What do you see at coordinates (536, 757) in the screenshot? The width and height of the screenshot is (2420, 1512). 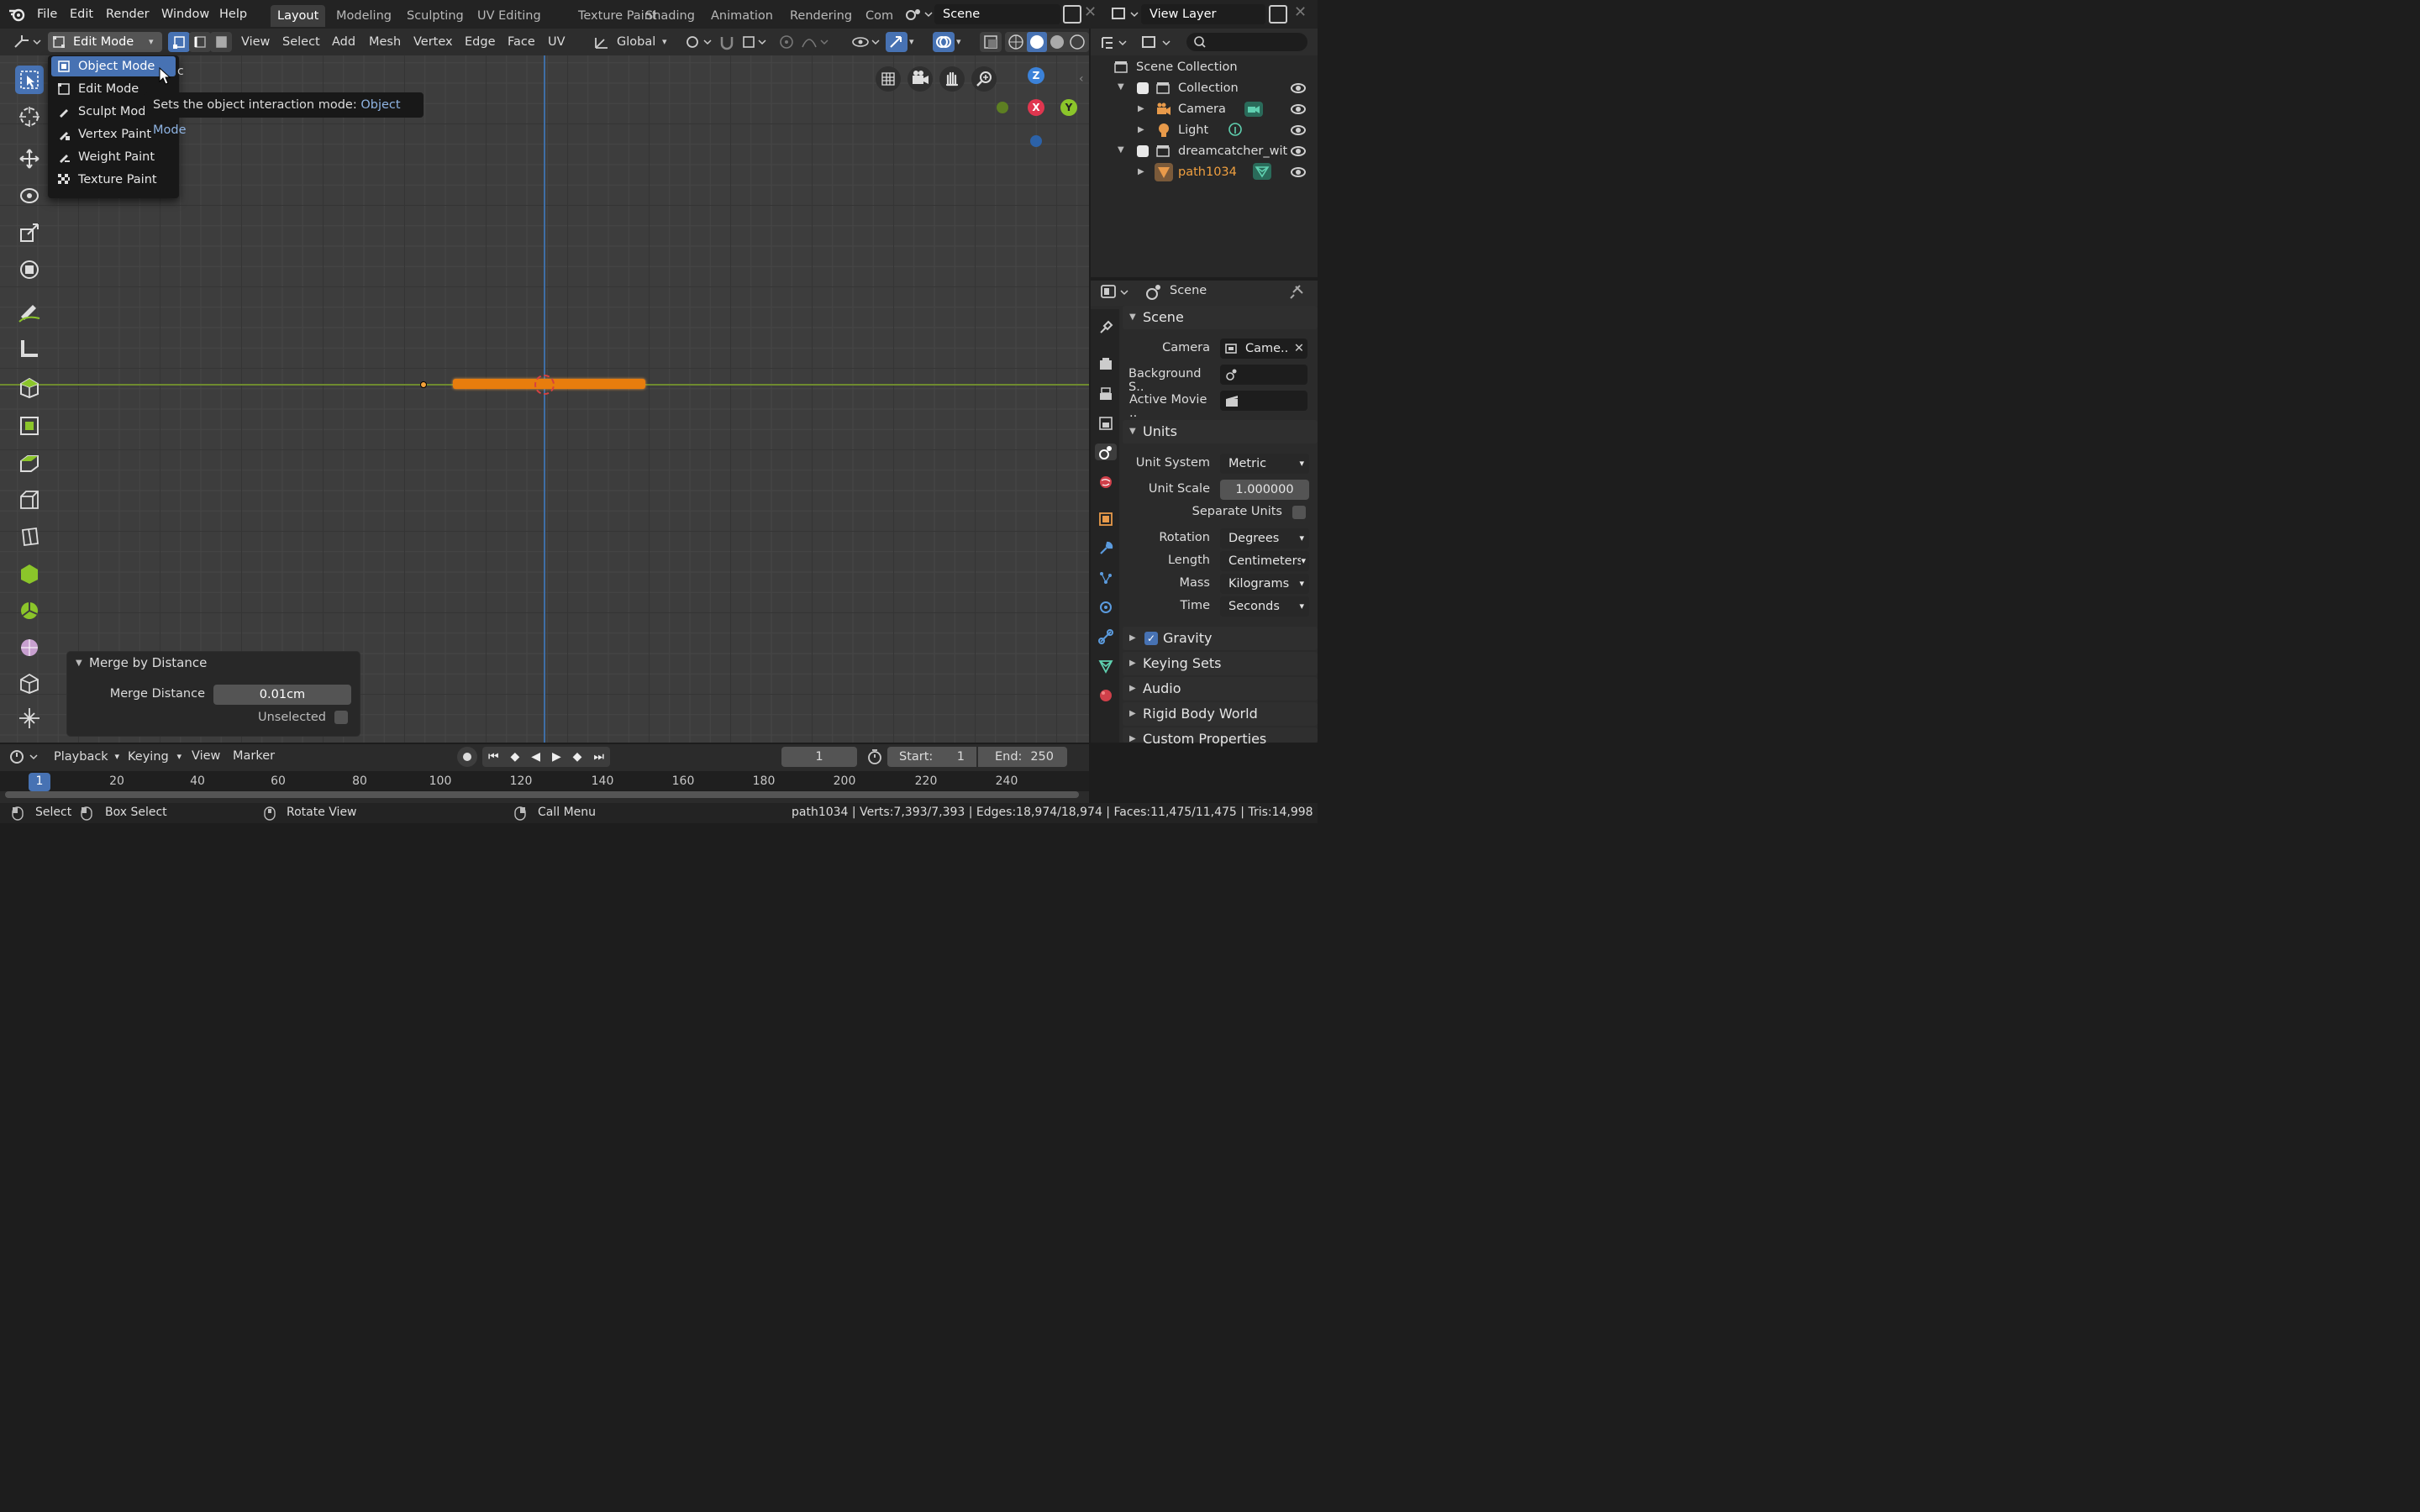 I see `play-reverse-icon: ◀` at bounding box center [536, 757].